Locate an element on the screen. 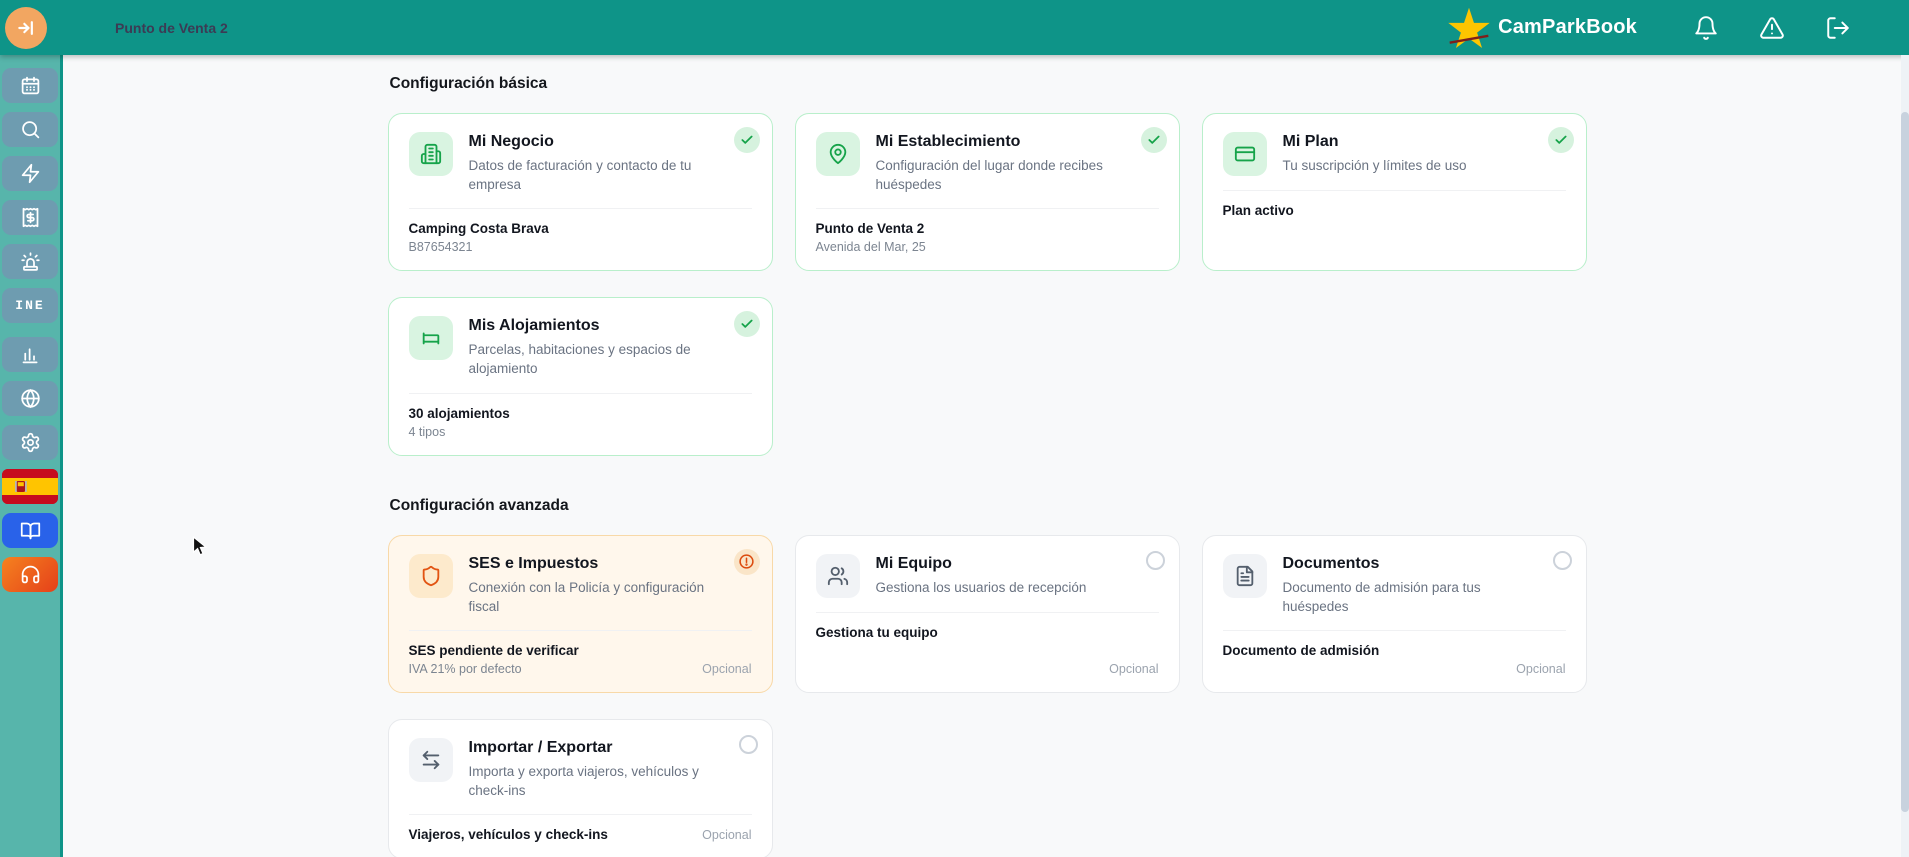 The image size is (1909, 857). logout-icon is located at coordinates (1838, 28).